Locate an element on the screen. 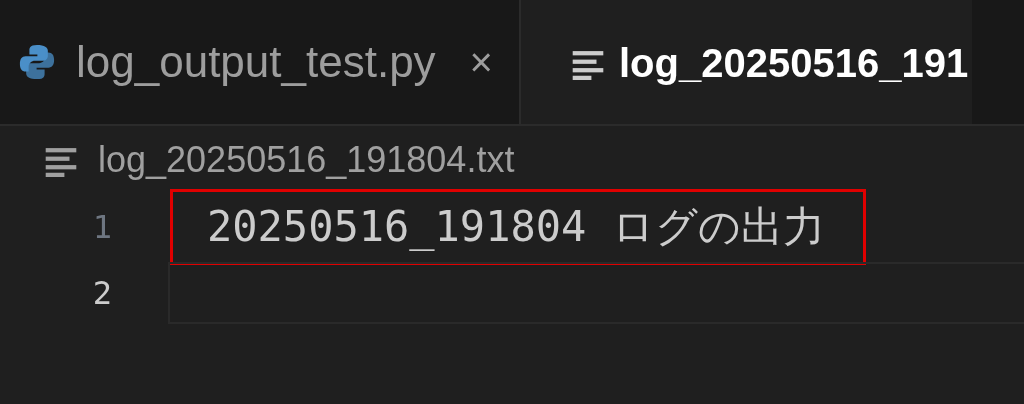  editor-tab: log_20250516_191 is located at coordinates (746, 62).